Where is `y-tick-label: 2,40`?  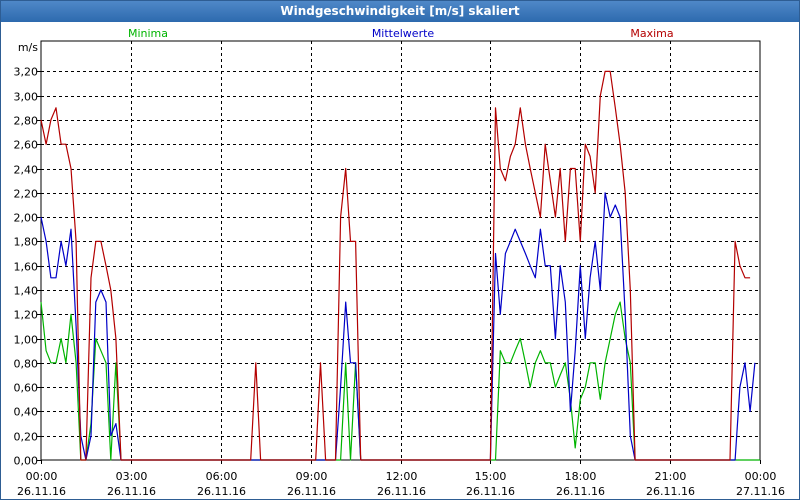
y-tick-label: 2,40 is located at coordinates (26, 170).